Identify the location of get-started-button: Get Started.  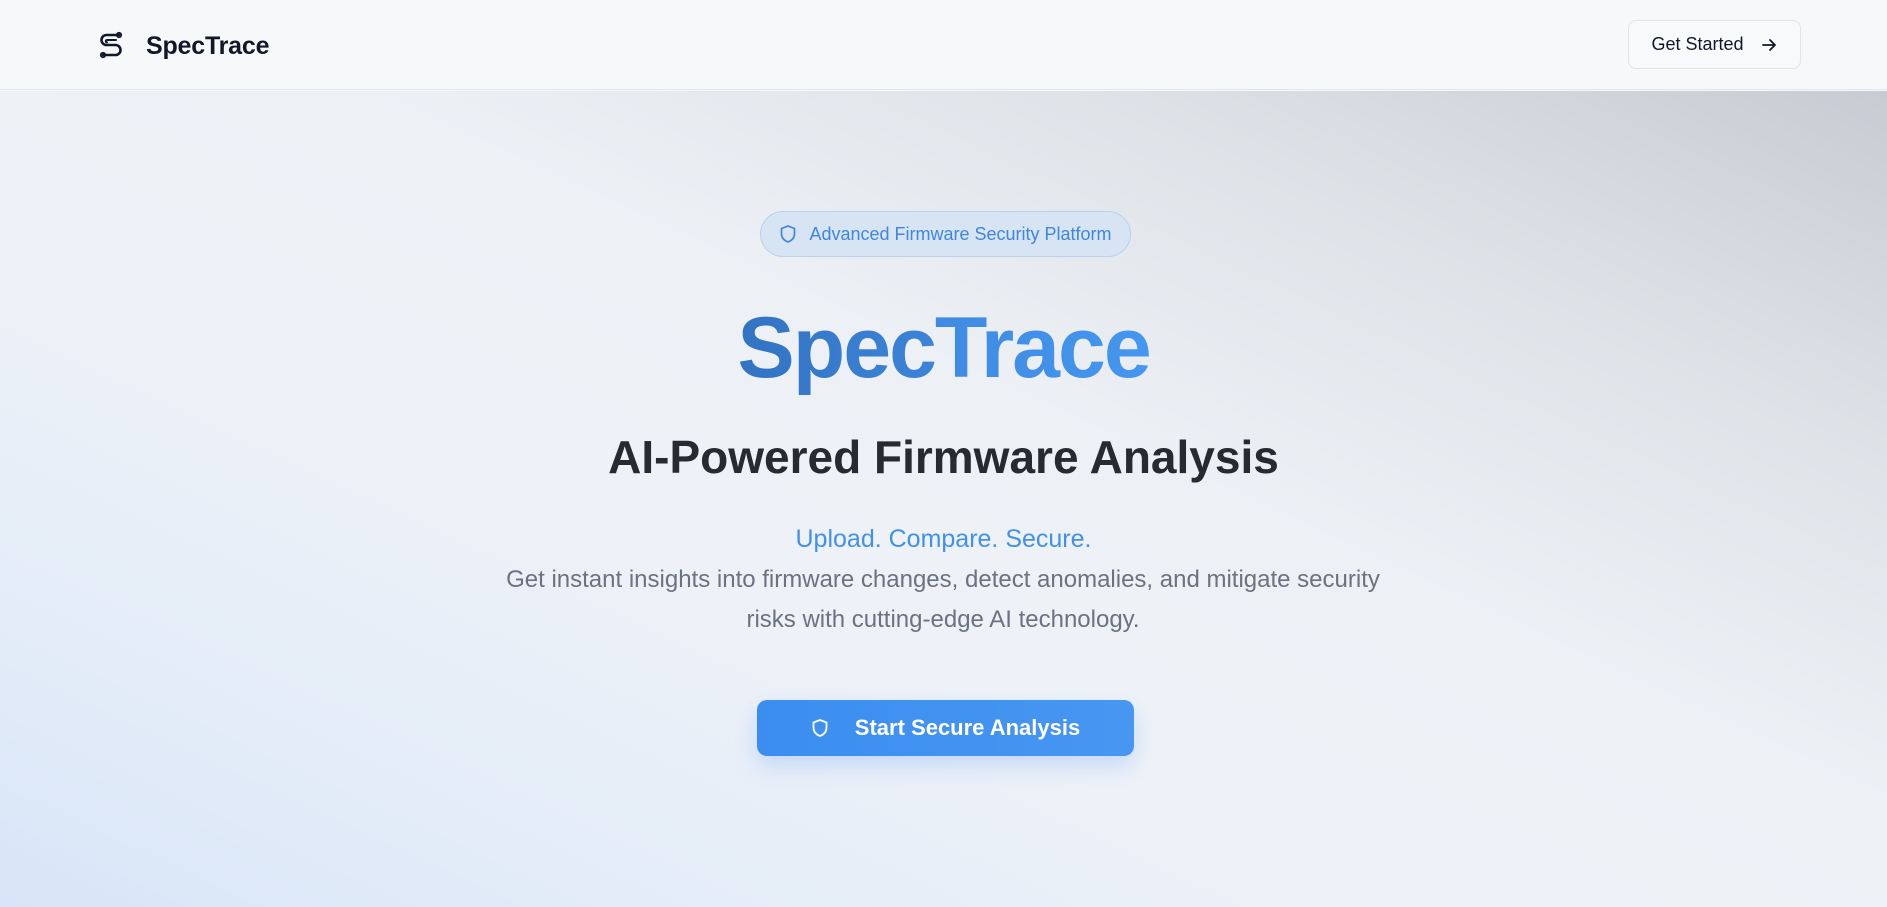
(1714, 44).